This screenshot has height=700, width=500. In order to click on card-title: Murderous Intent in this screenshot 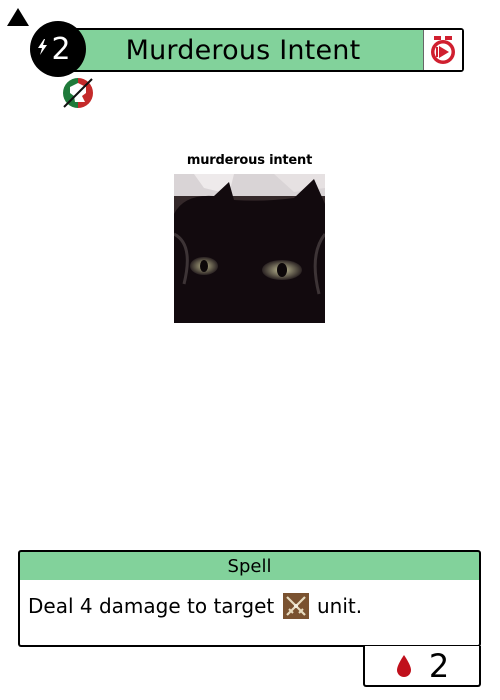, I will do `click(243, 50)`.